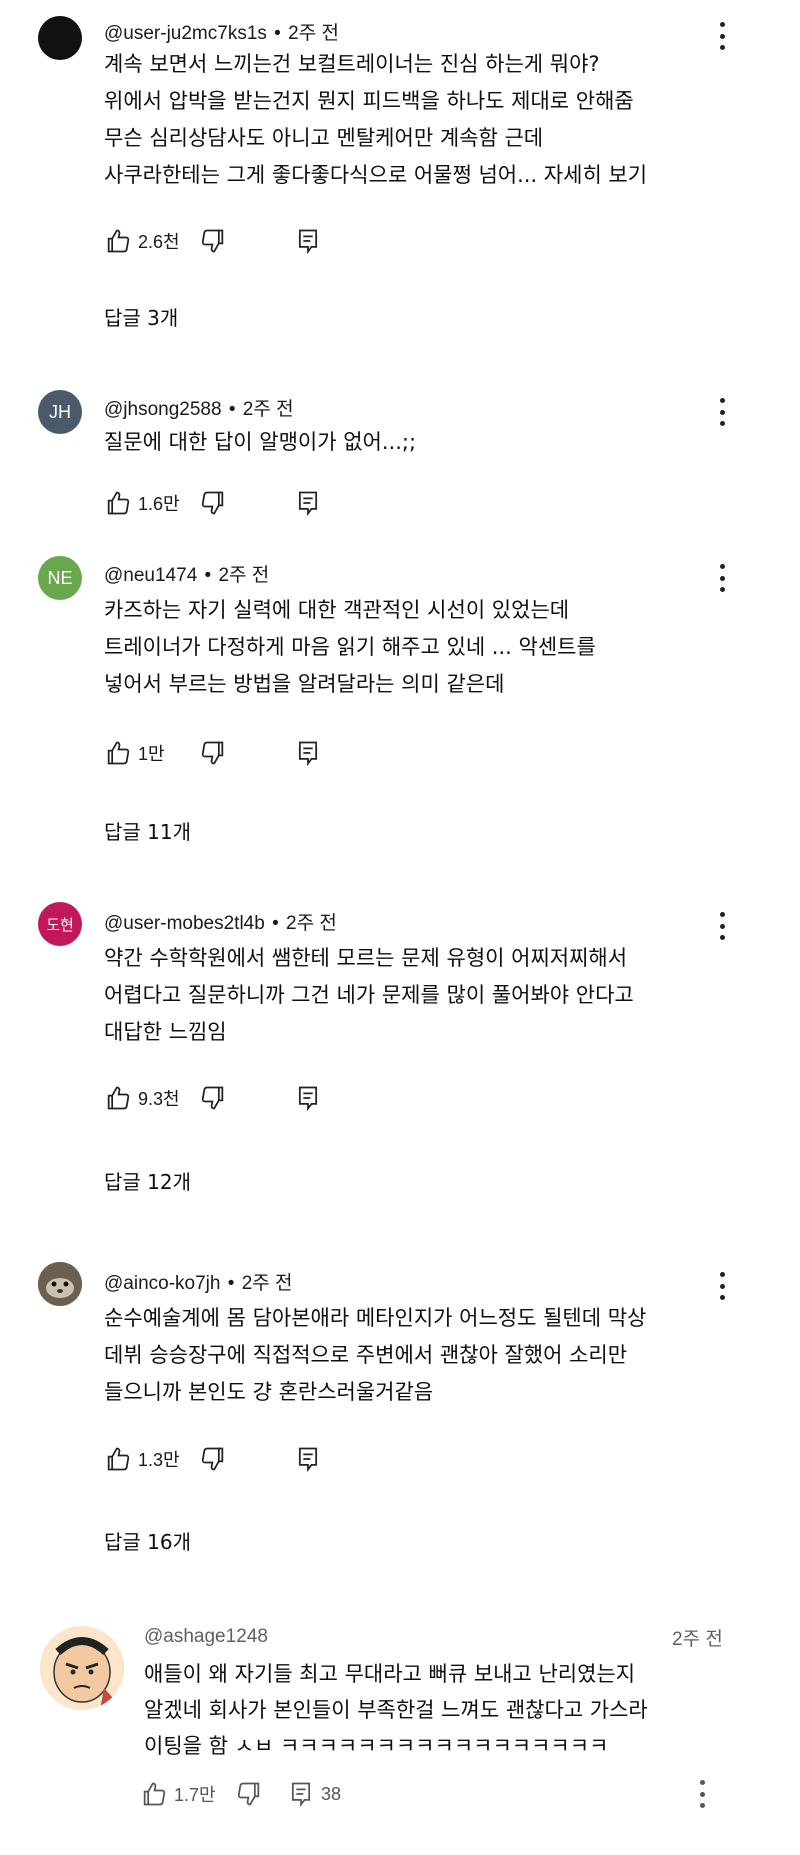  I want to click on view-replies-button: 답글 12개, so click(147, 1180).